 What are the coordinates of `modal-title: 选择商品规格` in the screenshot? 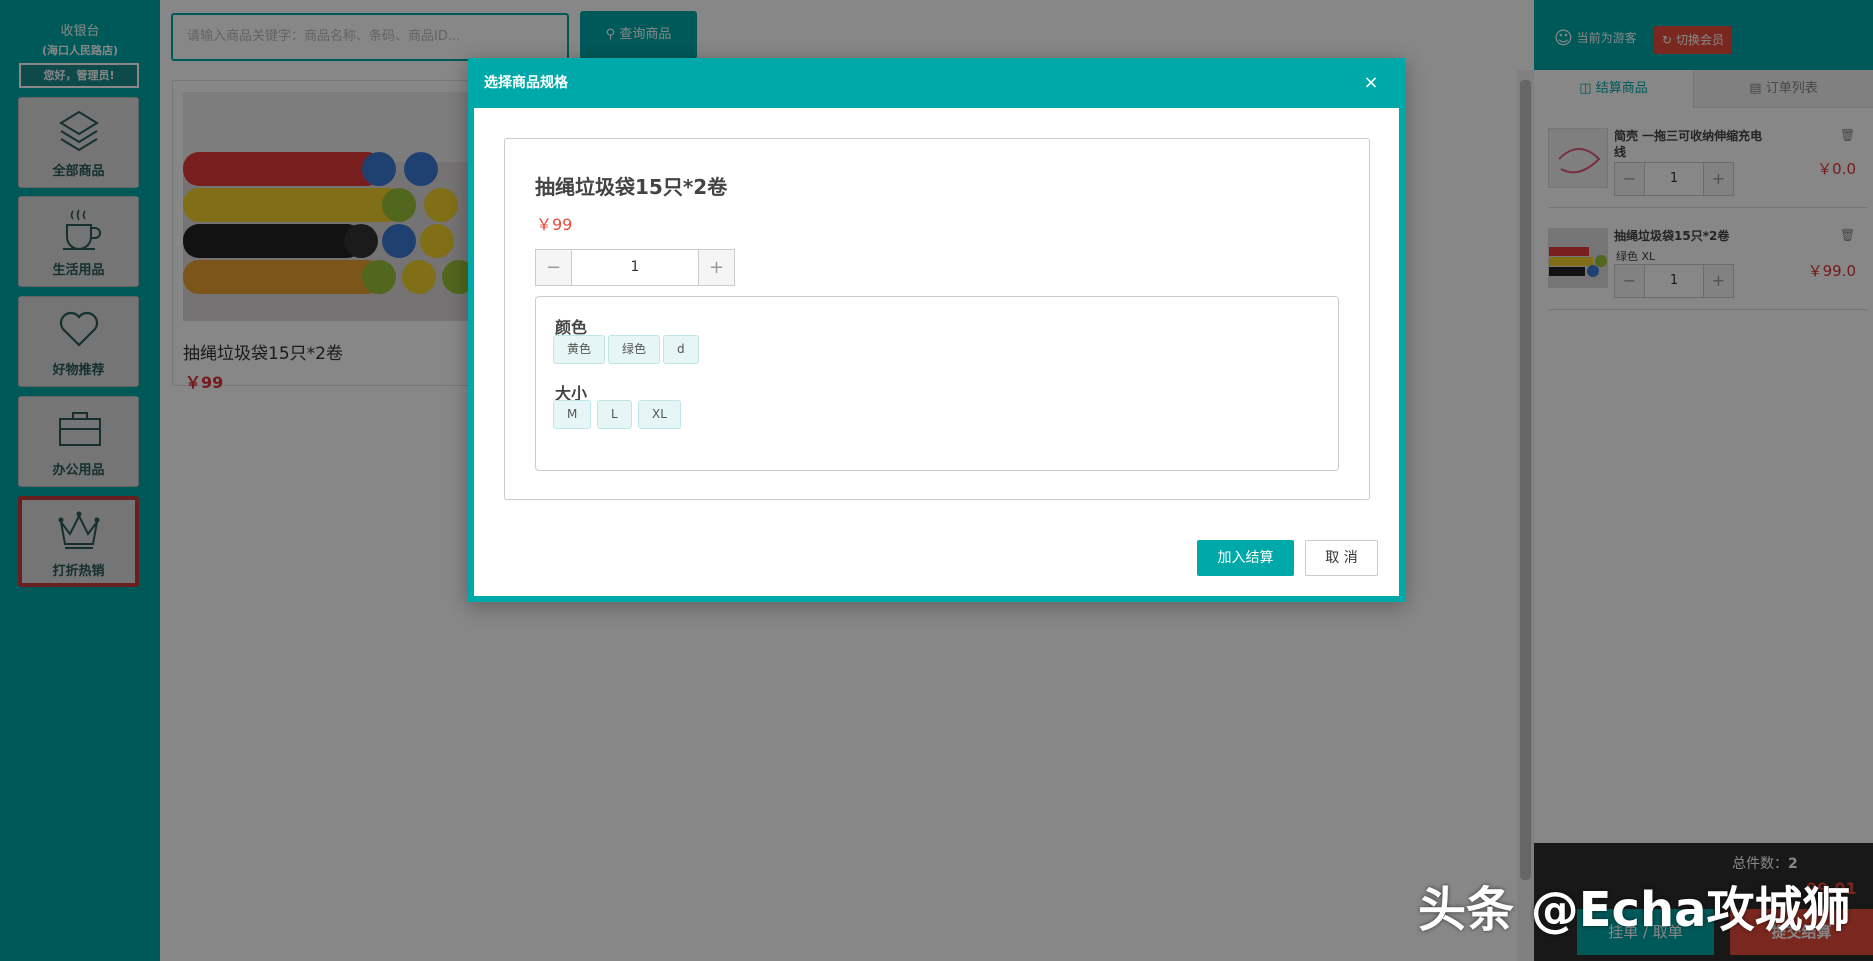 It's located at (526, 83).